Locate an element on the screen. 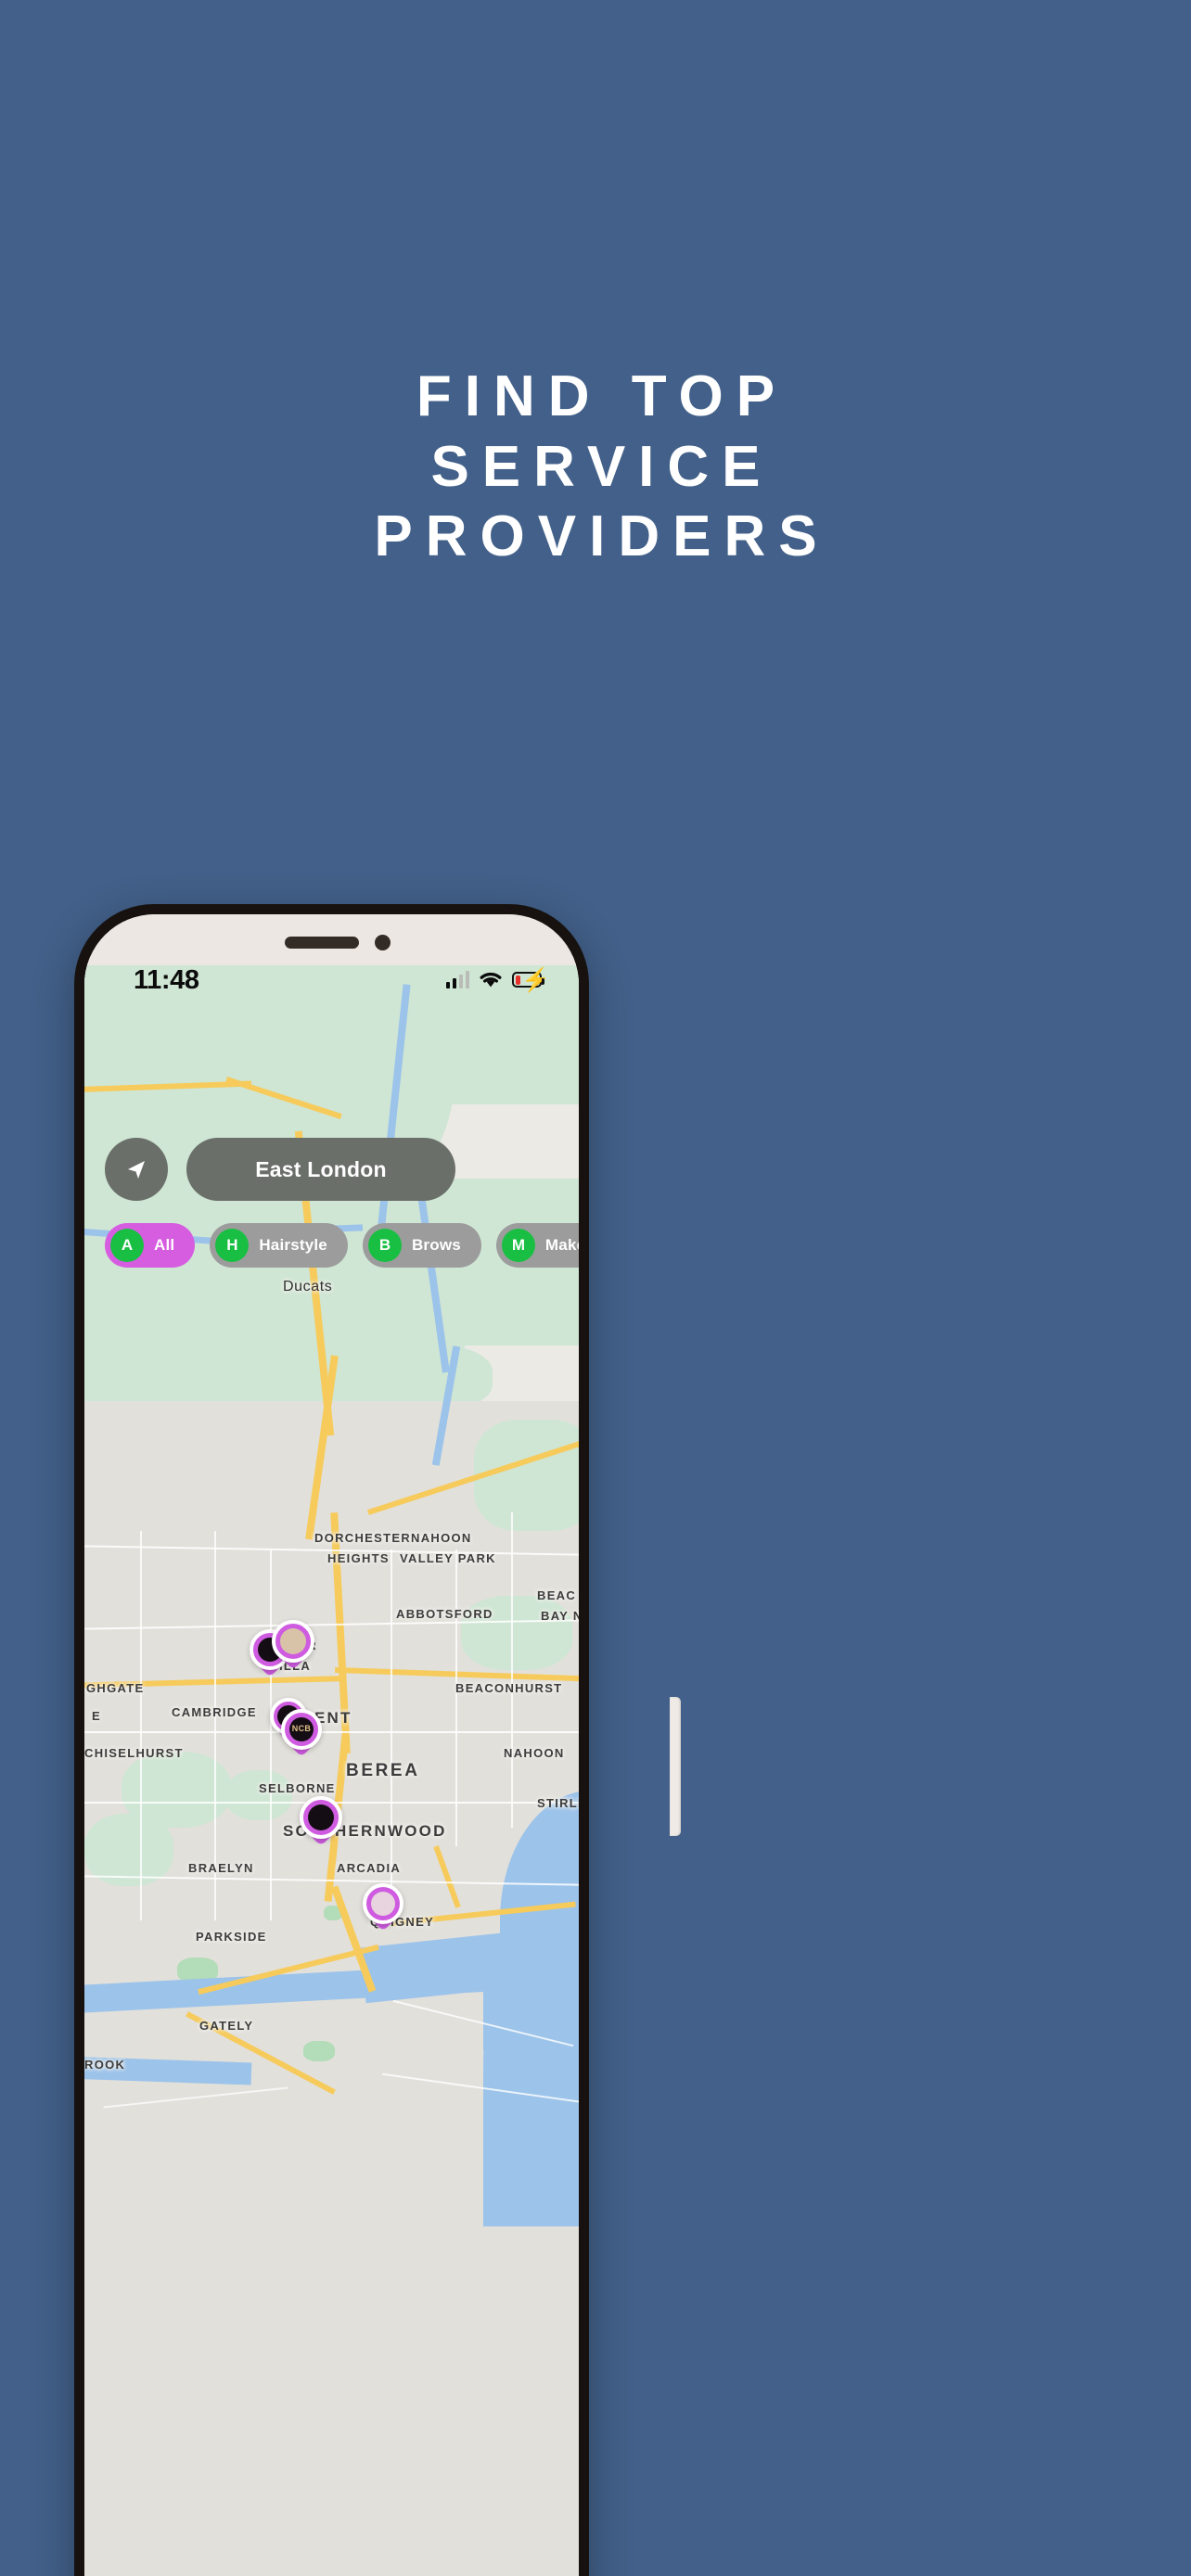 The image size is (1191, 2576). location-search-field: East London is located at coordinates (321, 1170).